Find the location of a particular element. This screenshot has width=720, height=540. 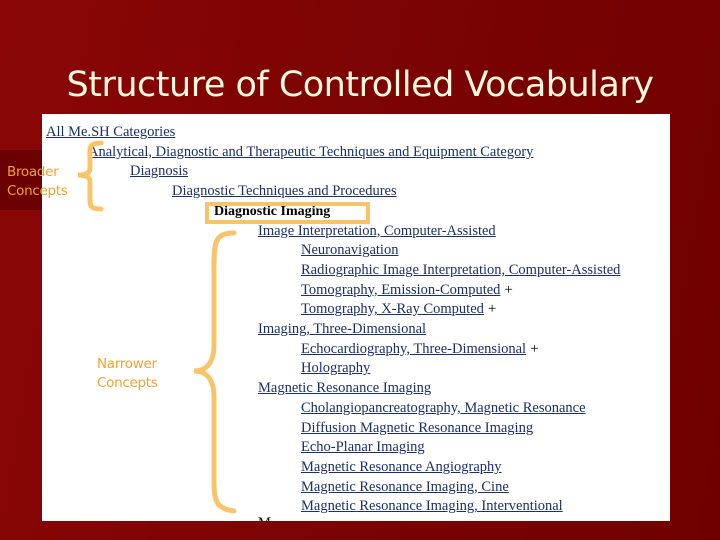

broader-word: Broader is located at coordinates (33, 172).